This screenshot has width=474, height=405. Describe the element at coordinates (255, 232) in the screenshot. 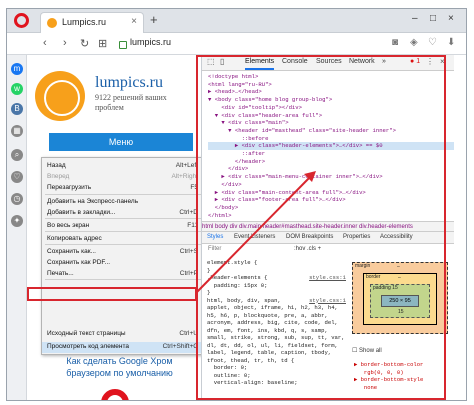

I see `pointer-arrow` at that location.